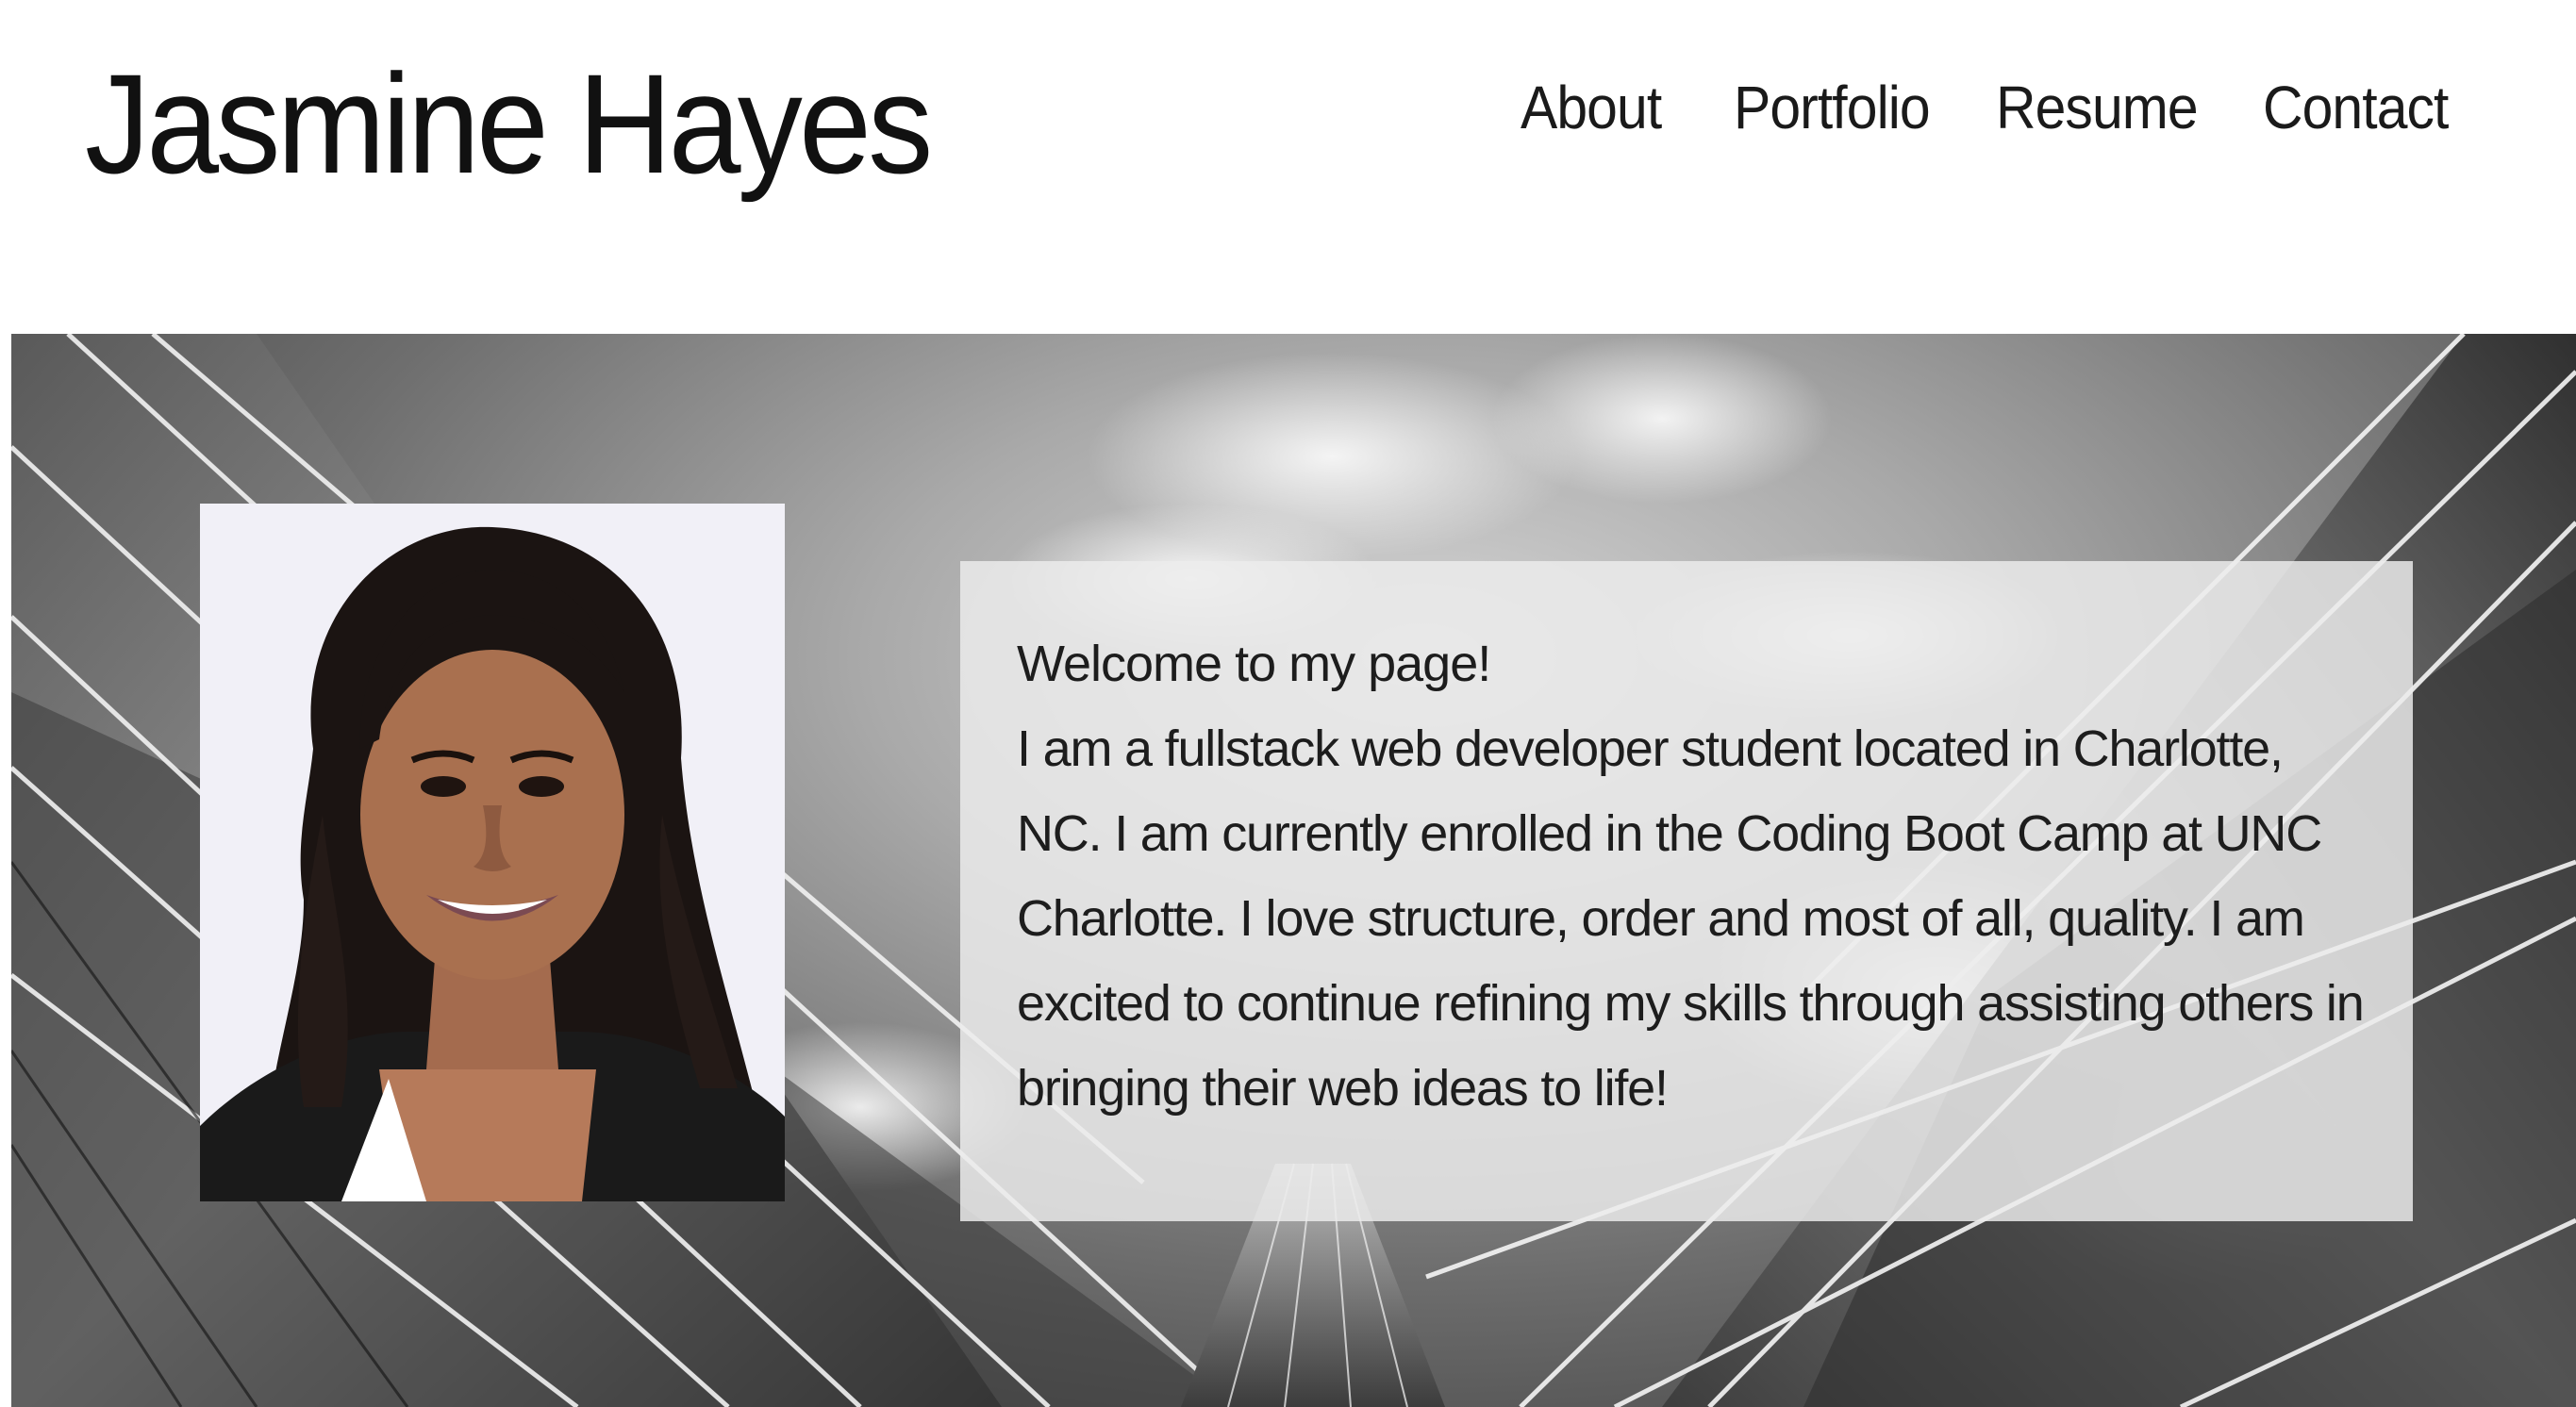  I want to click on intro-heading: Welcome to my page!, so click(1254, 664).